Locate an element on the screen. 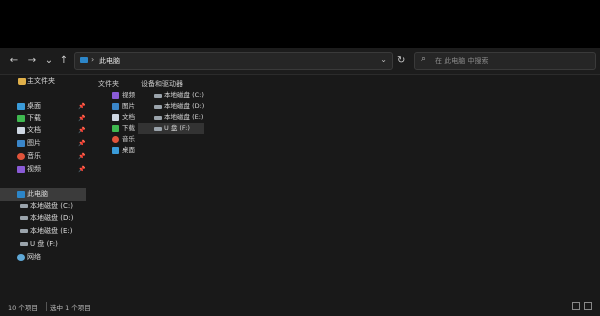 The height and width of the screenshot is (316, 600). device-drive-e: 本地磁盘 (E:) is located at coordinates (178, 117).